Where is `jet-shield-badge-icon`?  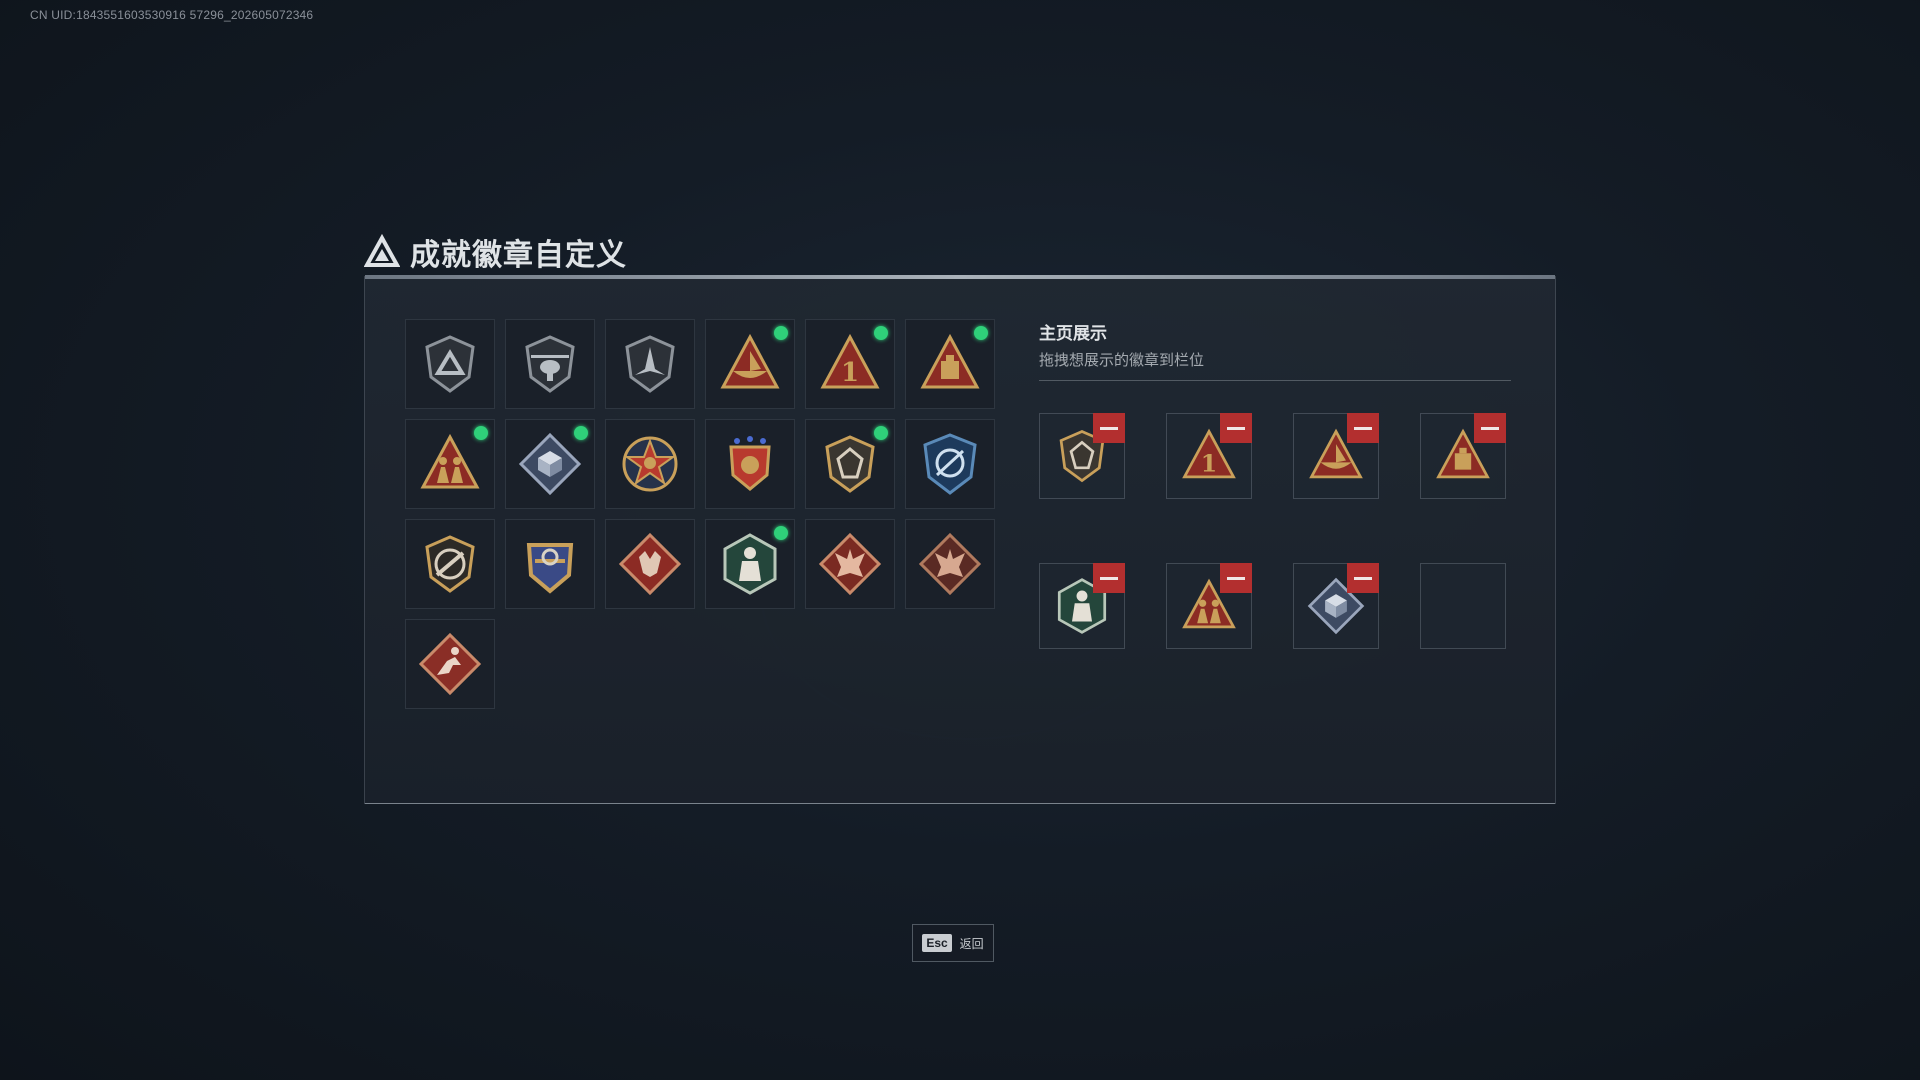
jet-shield-badge-icon is located at coordinates (650, 364).